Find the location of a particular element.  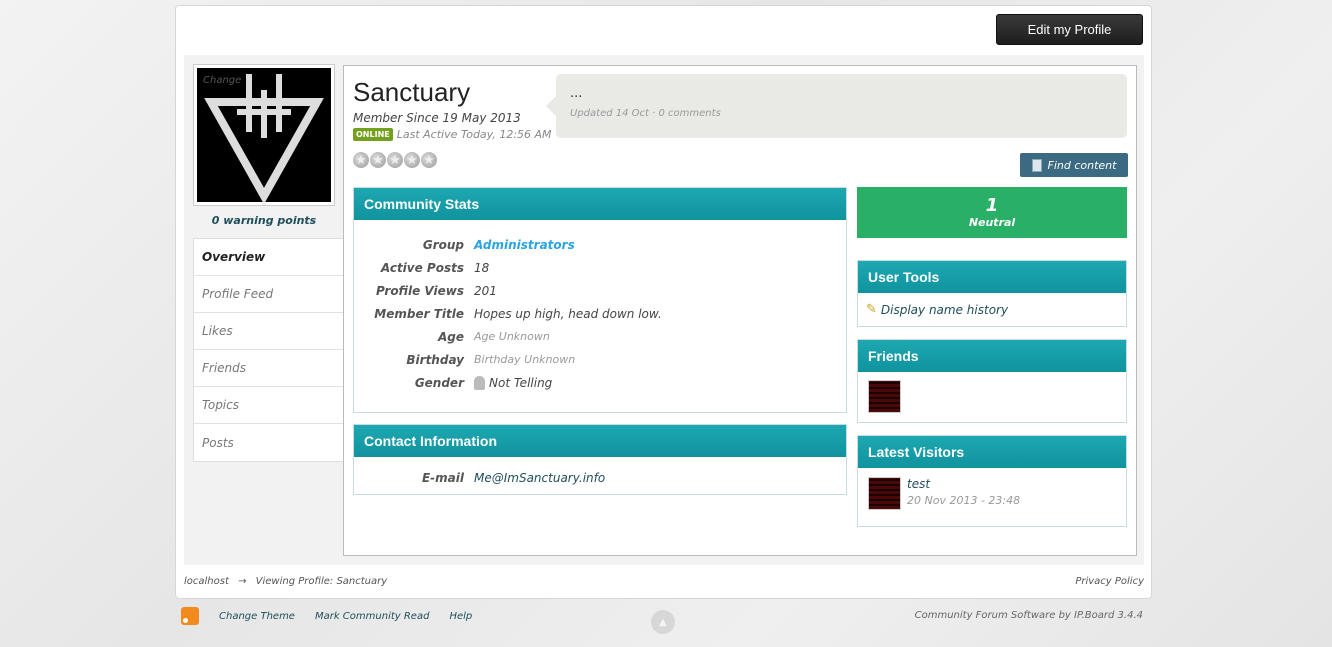

tab-topics: Topics is located at coordinates (268, 405).